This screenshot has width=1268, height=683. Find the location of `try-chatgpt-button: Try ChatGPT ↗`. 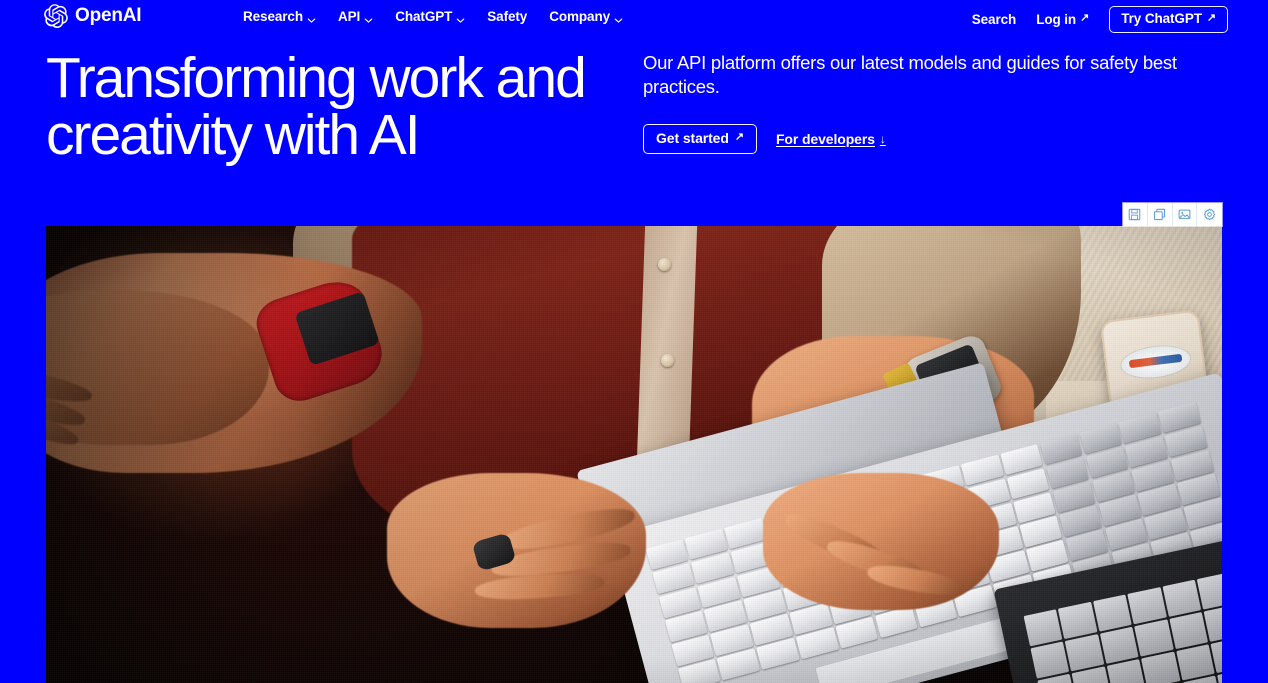

try-chatgpt-button: Try ChatGPT ↗ is located at coordinates (1168, 19).